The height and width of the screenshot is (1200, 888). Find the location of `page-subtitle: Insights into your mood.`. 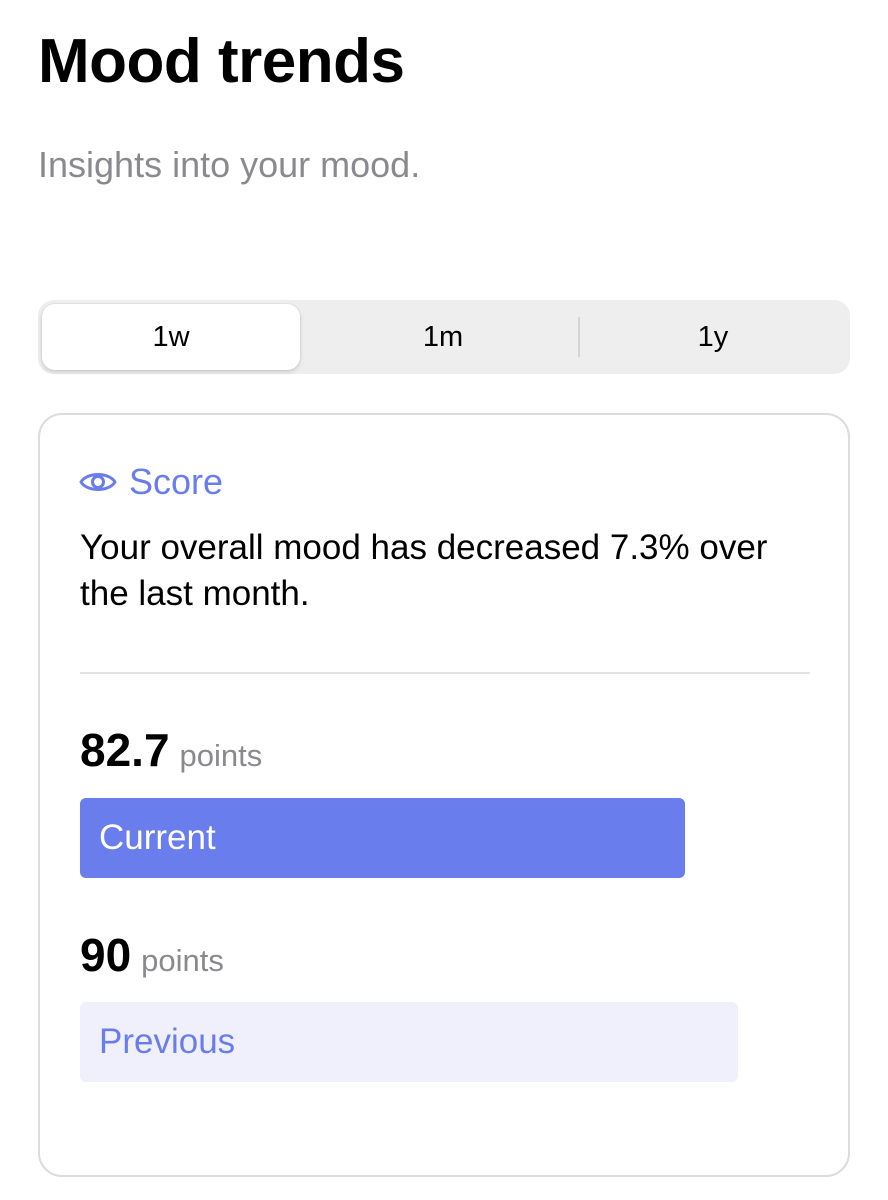

page-subtitle: Insights into your mood. is located at coordinates (229, 164).